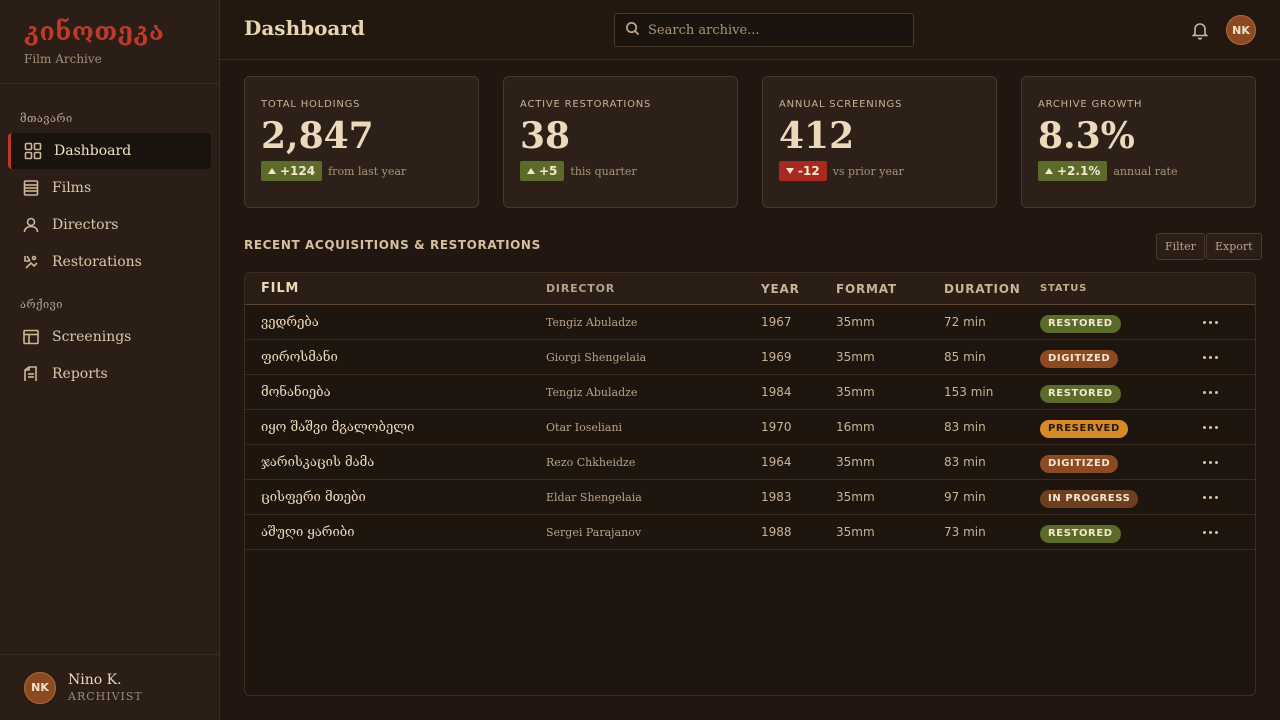 This screenshot has width=1280, height=720. I want to click on sidebar-item-label: Restorations, so click(97, 262).